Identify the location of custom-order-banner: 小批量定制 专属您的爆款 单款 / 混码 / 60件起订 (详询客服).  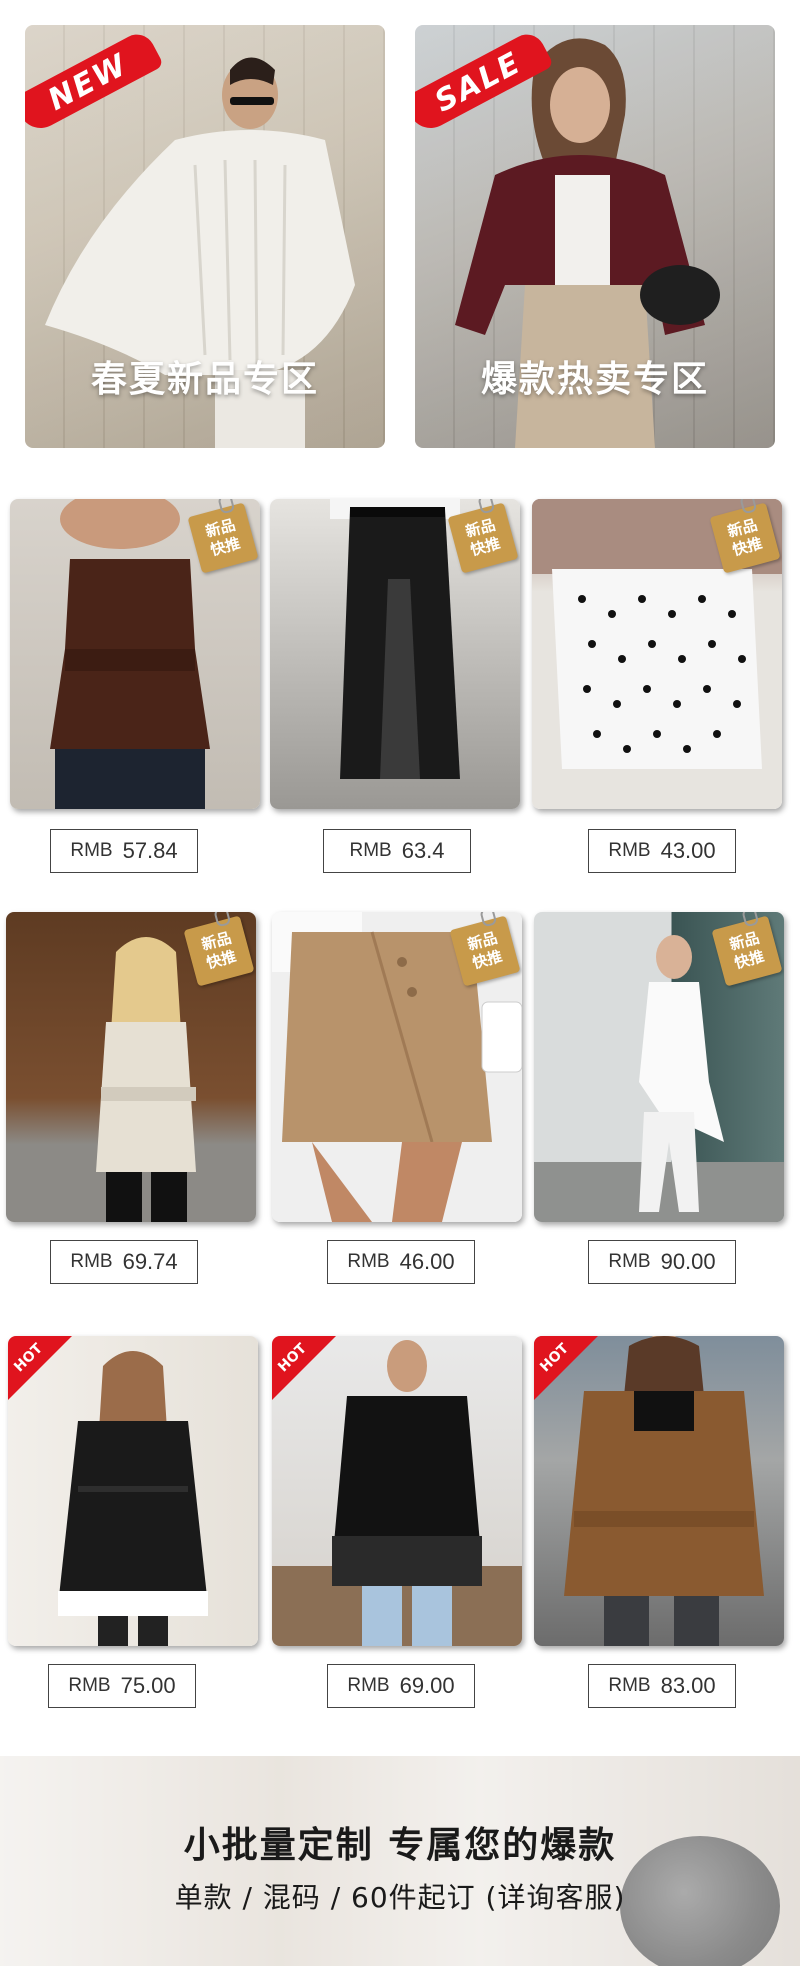
(400, 1861).